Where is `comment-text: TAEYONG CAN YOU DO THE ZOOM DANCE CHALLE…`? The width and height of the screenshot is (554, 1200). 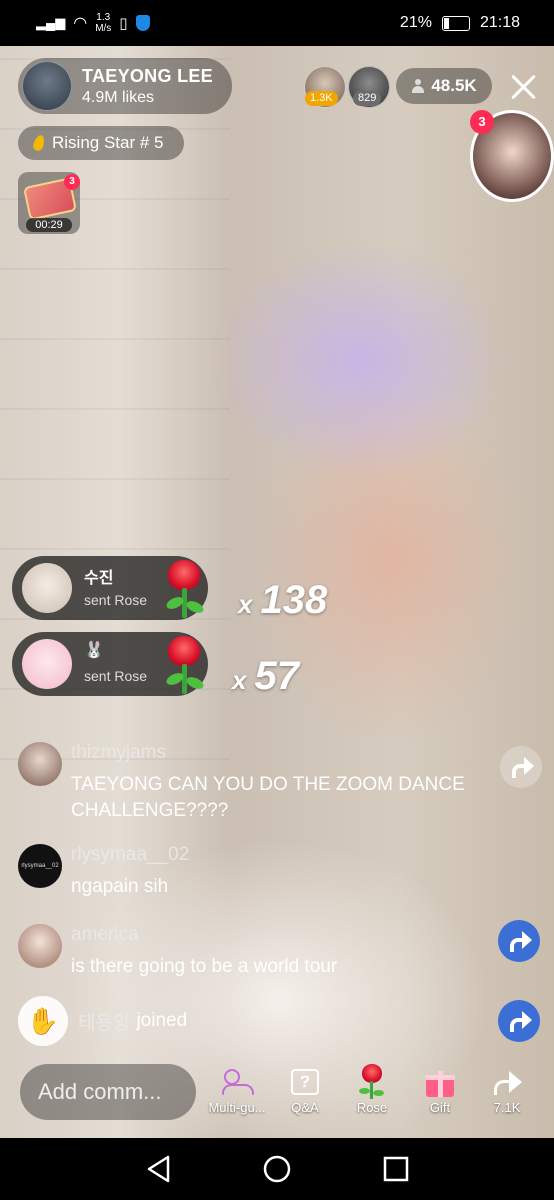
comment-text: TAEYONG CAN YOU DO THE ZOOM DANCE CHALLE… is located at coordinates (268, 797).